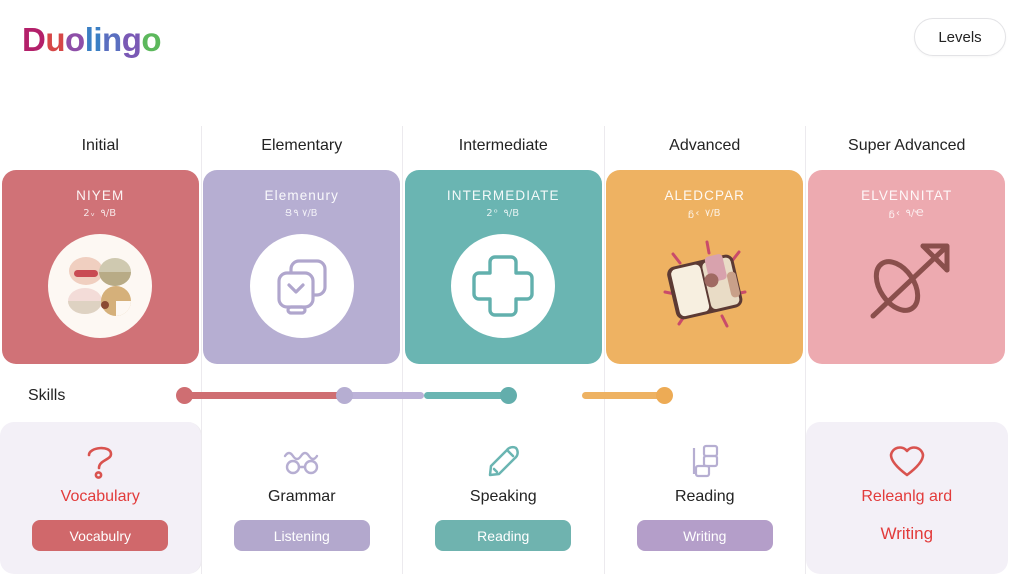  Describe the element at coordinates (705, 286) in the screenshot. I see `open-book-sparkle-icon` at that location.